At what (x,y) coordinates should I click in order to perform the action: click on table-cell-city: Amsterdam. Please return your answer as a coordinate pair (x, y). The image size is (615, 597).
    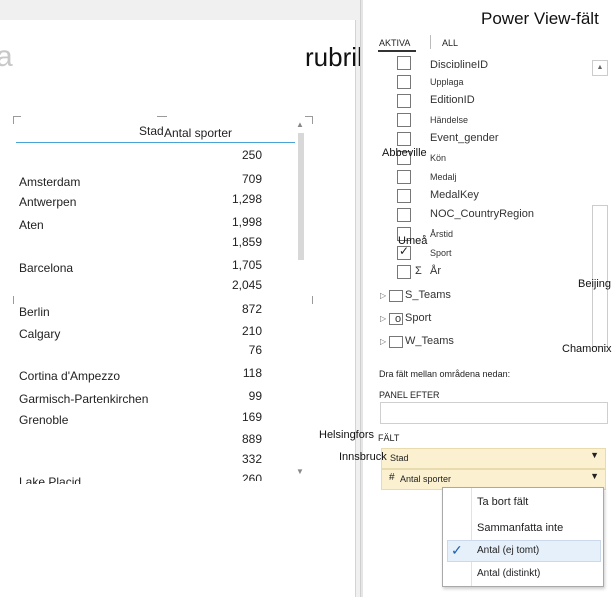
    Looking at the image, I should click on (50, 182).